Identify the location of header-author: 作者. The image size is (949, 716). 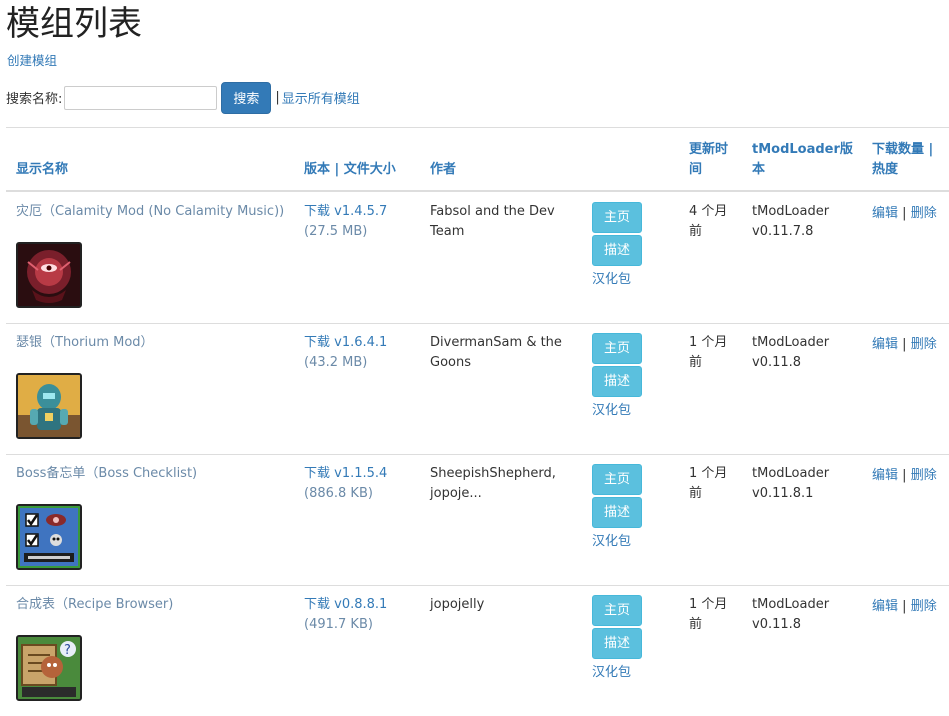
(443, 170).